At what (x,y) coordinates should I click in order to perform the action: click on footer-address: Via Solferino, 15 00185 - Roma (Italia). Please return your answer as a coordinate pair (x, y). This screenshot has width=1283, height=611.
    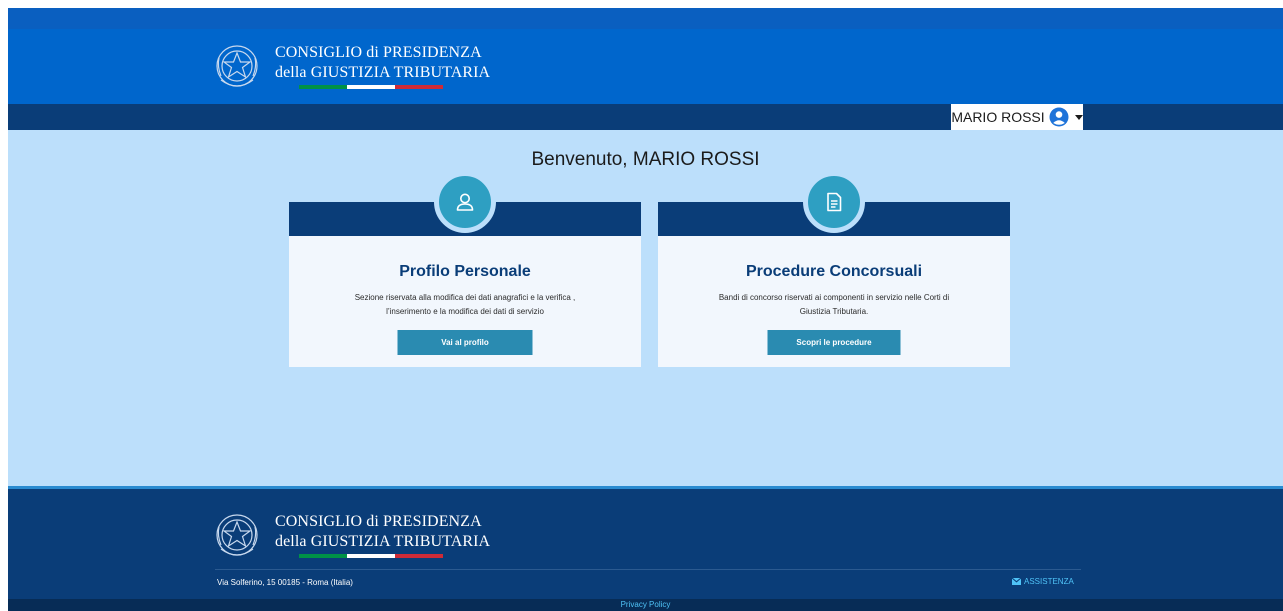
    Looking at the image, I should click on (285, 582).